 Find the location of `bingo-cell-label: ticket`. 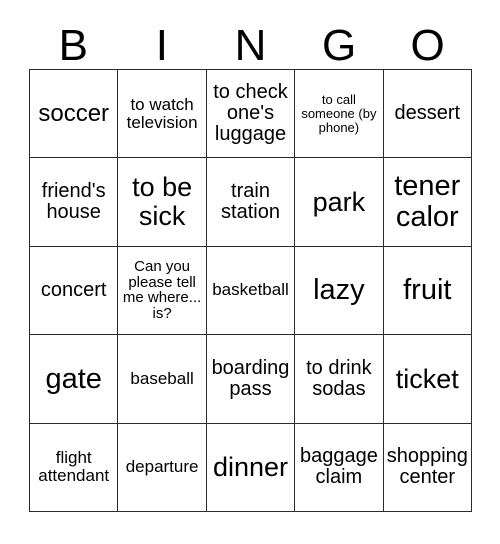

bingo-cell-label: ticket is located at coordinates (427, 378).